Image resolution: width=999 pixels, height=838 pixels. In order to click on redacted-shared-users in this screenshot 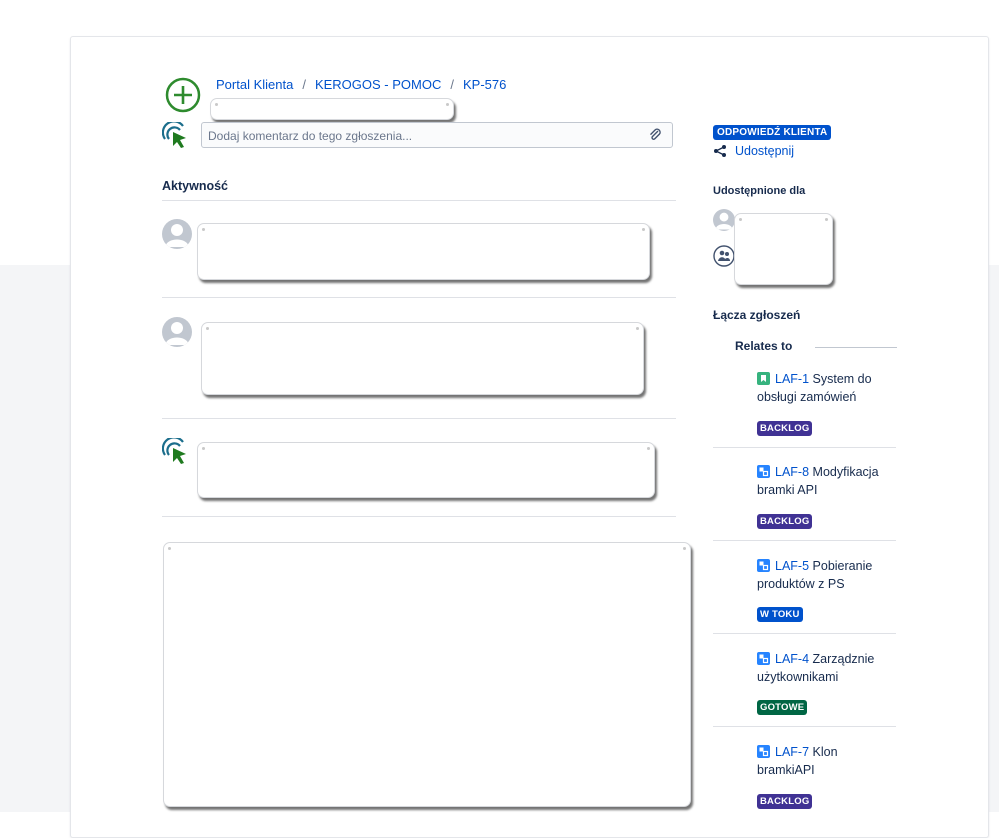, I will do `click(783, 249)`.